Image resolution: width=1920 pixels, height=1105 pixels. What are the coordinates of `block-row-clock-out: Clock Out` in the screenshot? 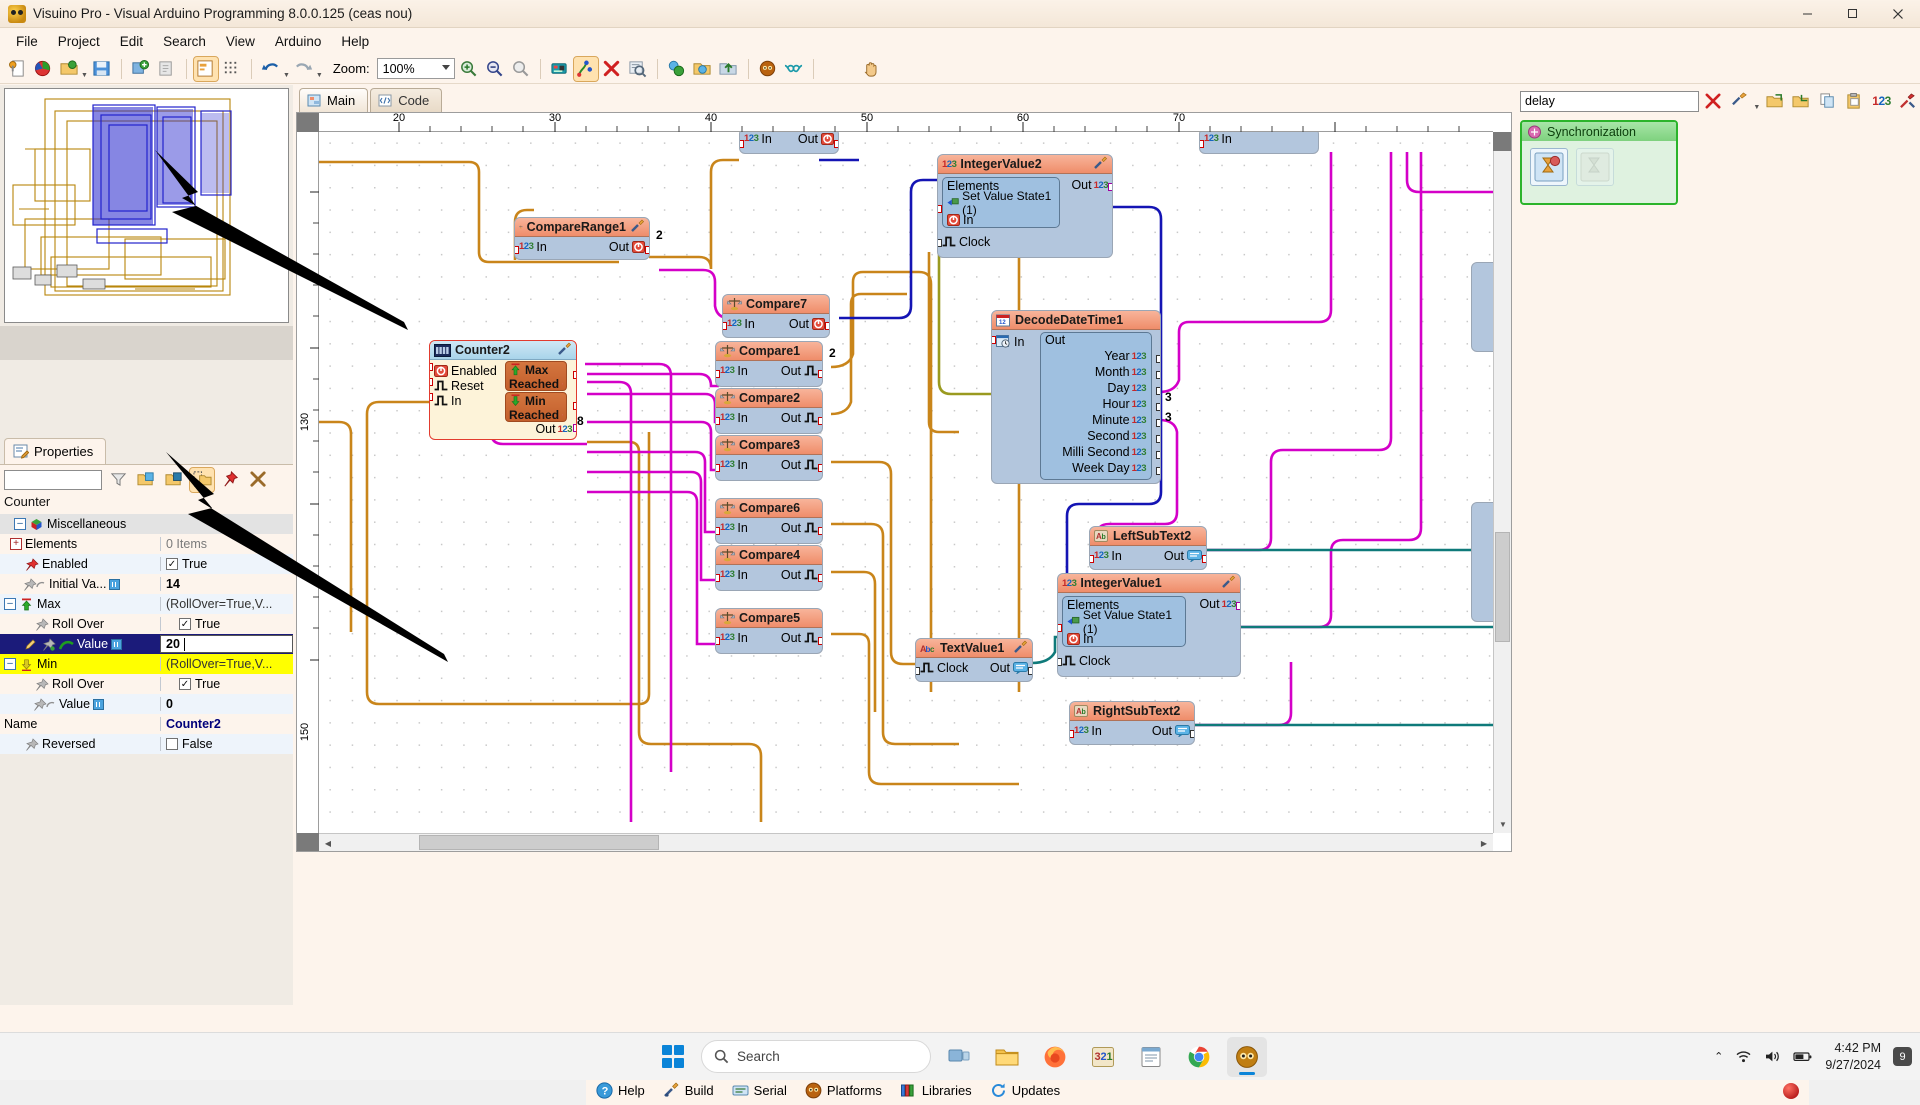 It's located at (974, 667).